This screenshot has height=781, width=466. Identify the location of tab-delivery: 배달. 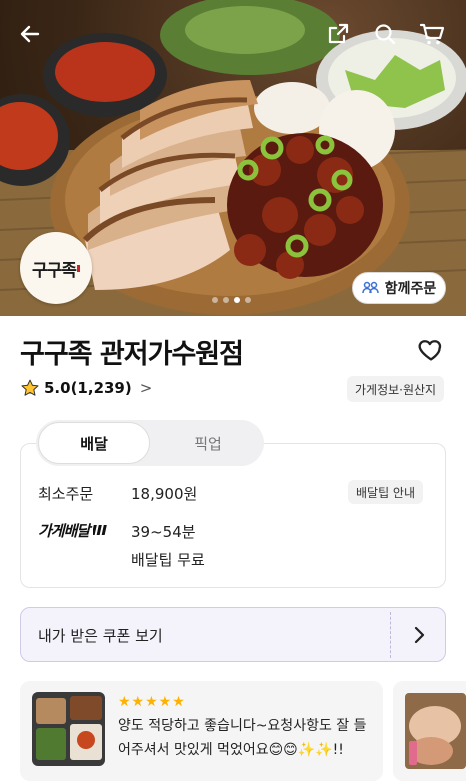
(94, 443).